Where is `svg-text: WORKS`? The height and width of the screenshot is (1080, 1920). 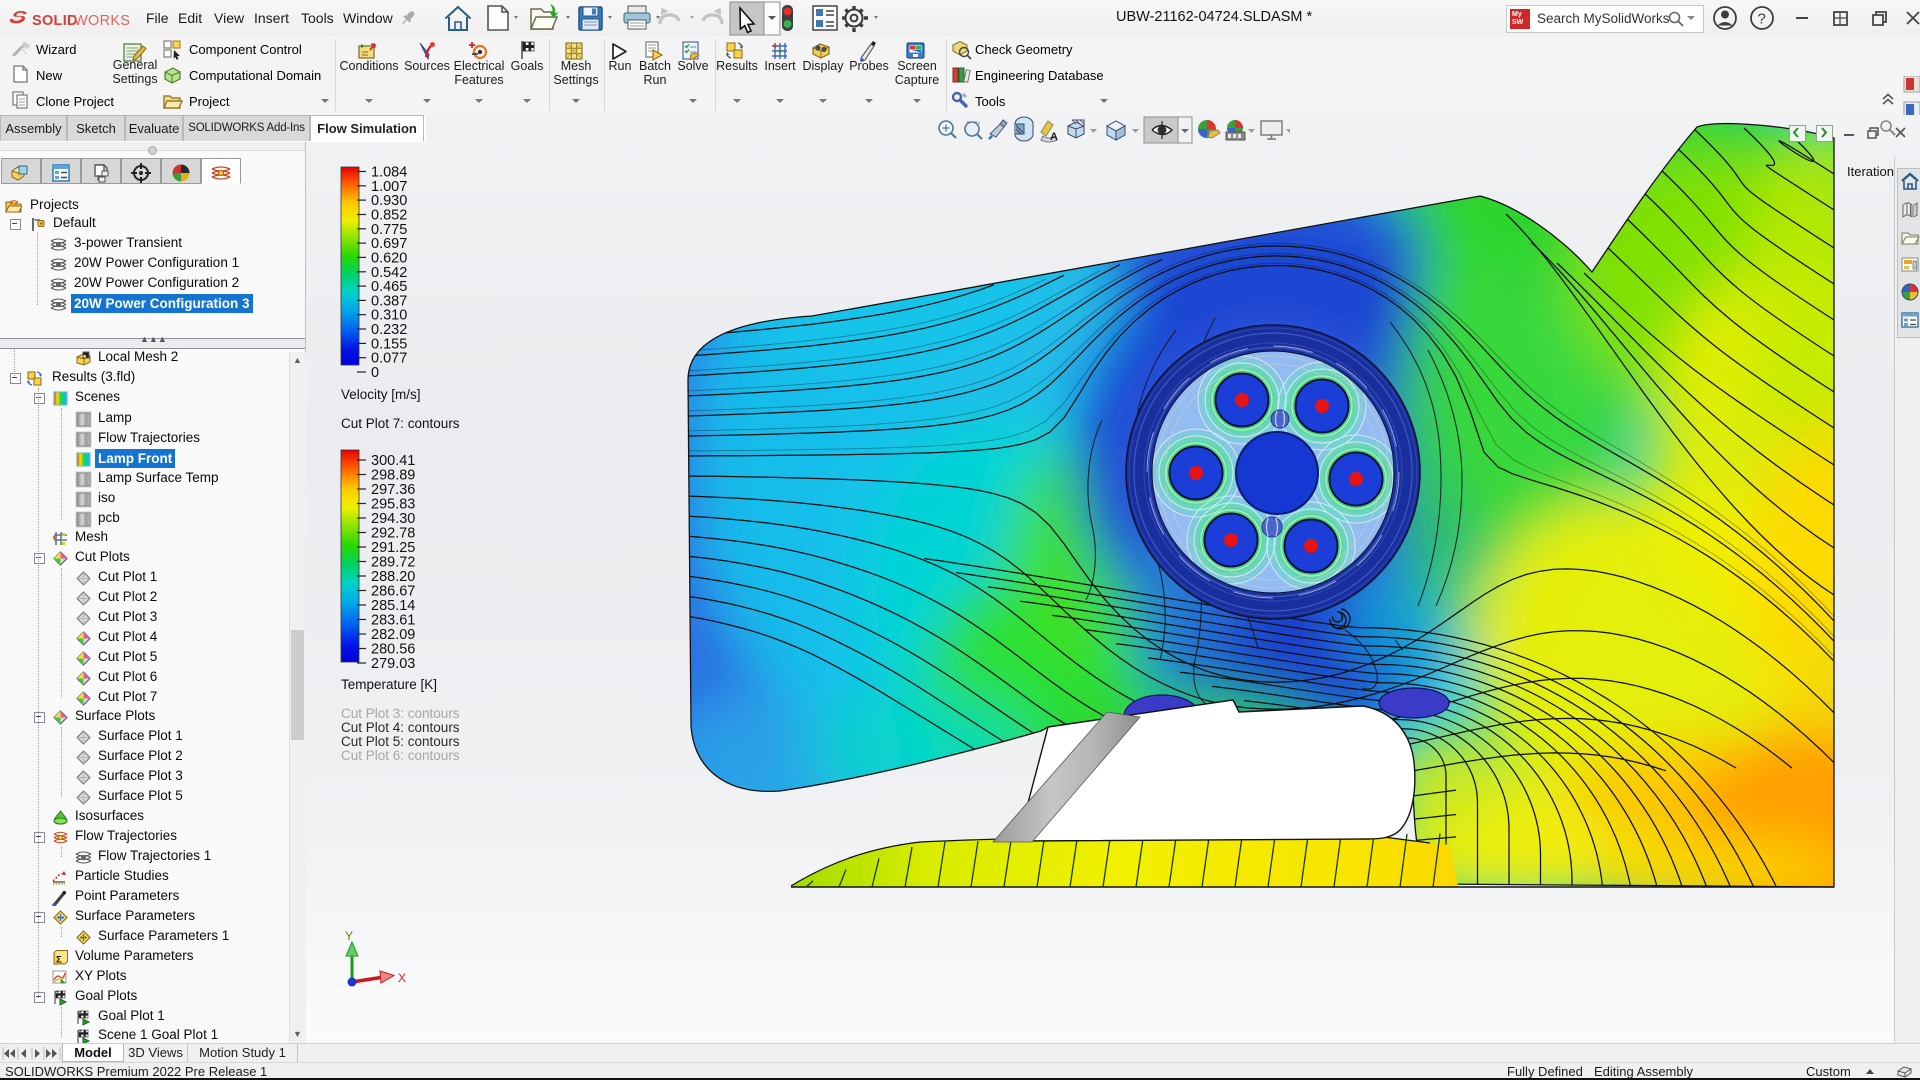
svg-text: WORKS is located at coordinates (102, 21).